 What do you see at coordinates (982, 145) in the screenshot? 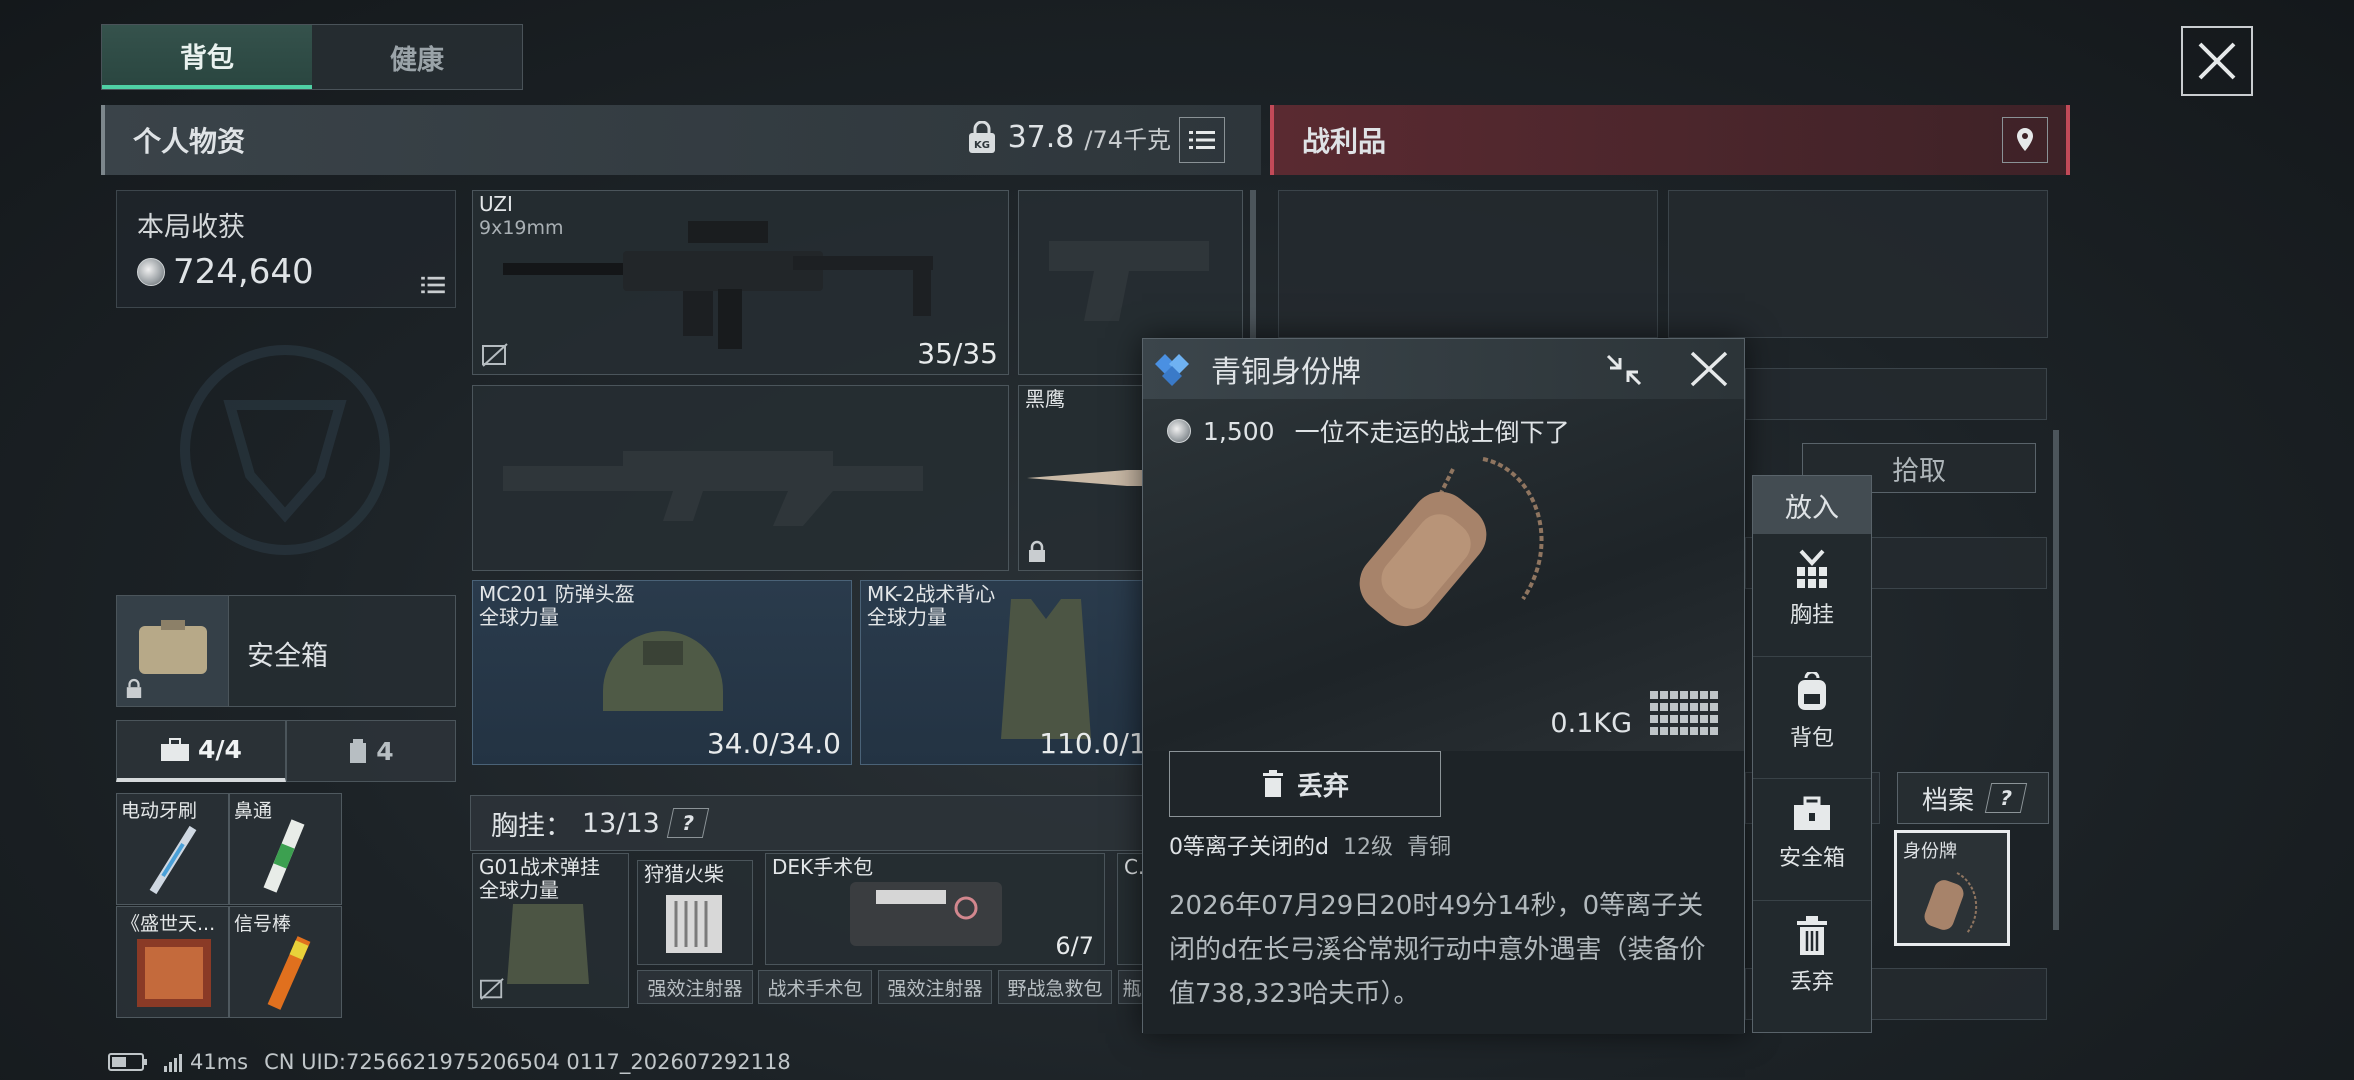
I see `svg-text: KG` at bounding box center [982, 145].